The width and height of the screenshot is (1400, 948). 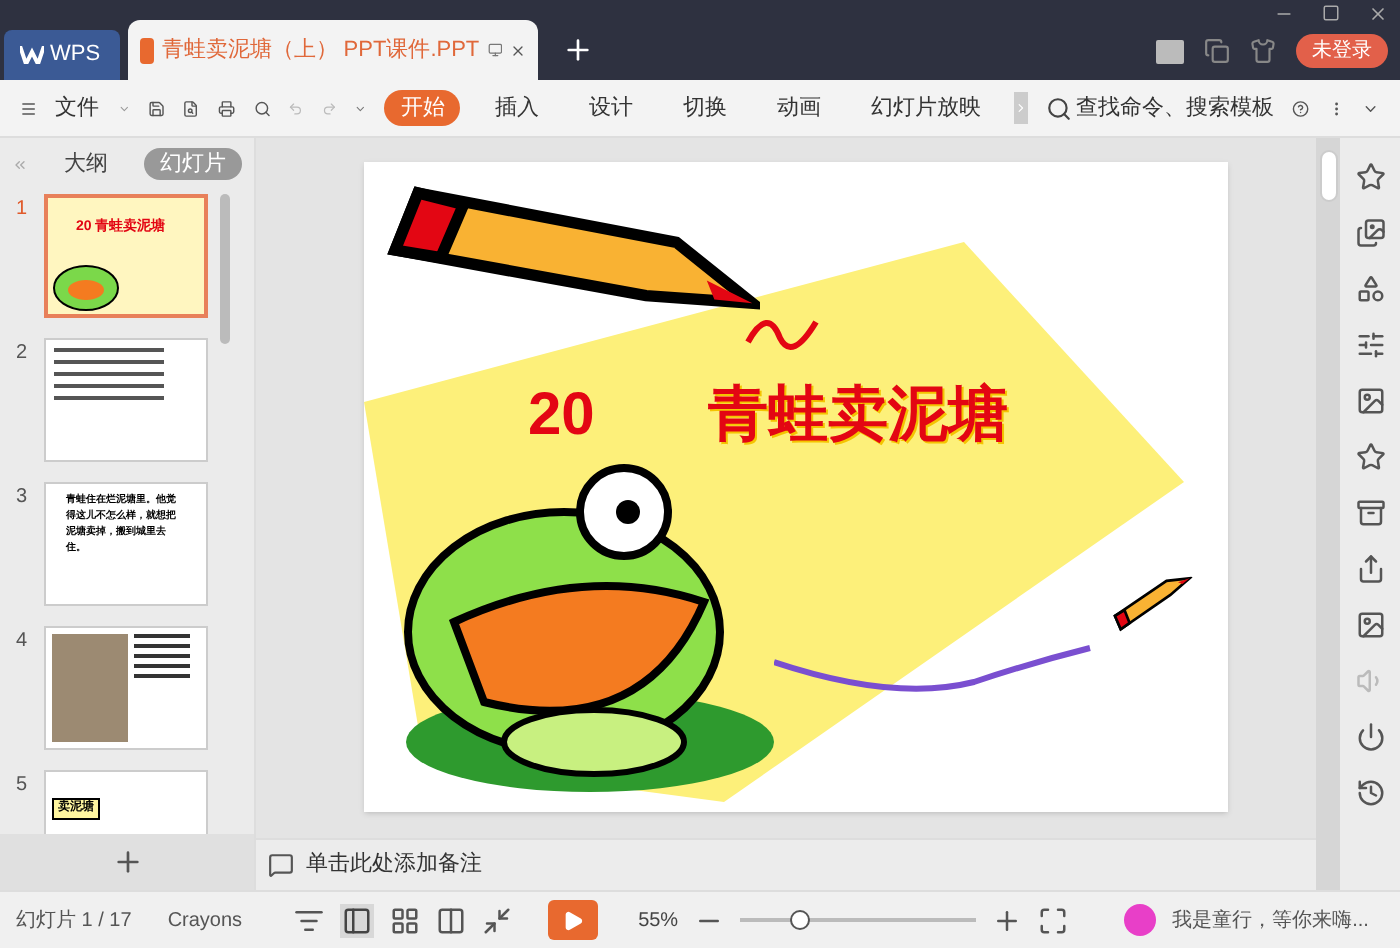 What do you see at coordinates (1370, 569) in the screenshot?
I see `share-icon` at bounding box center [1370, 569].